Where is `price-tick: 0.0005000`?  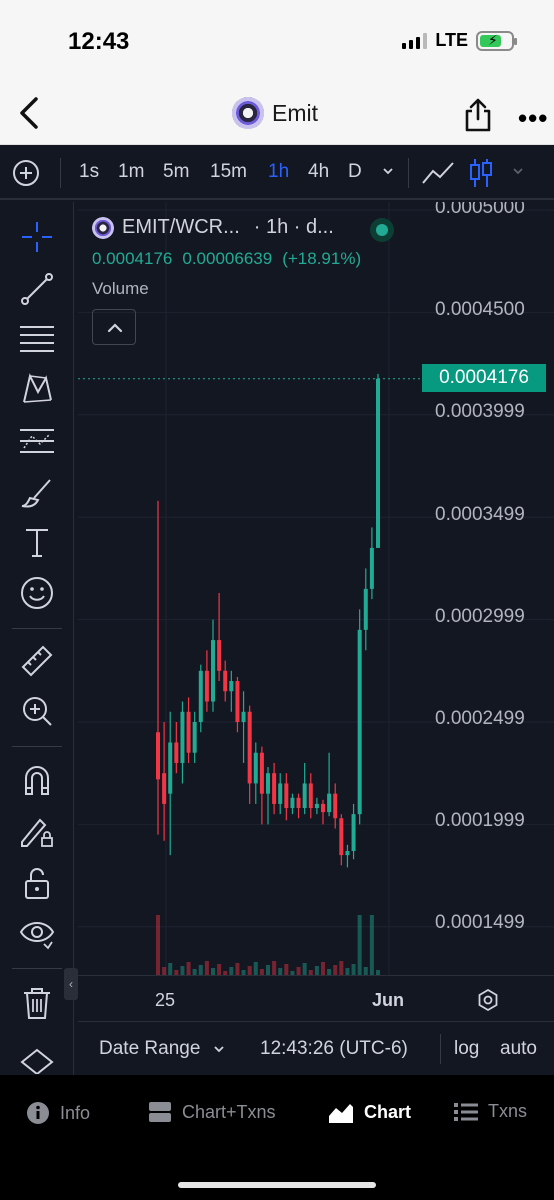 price-tick: 0.0005000 is located at coordinates (480, 210).